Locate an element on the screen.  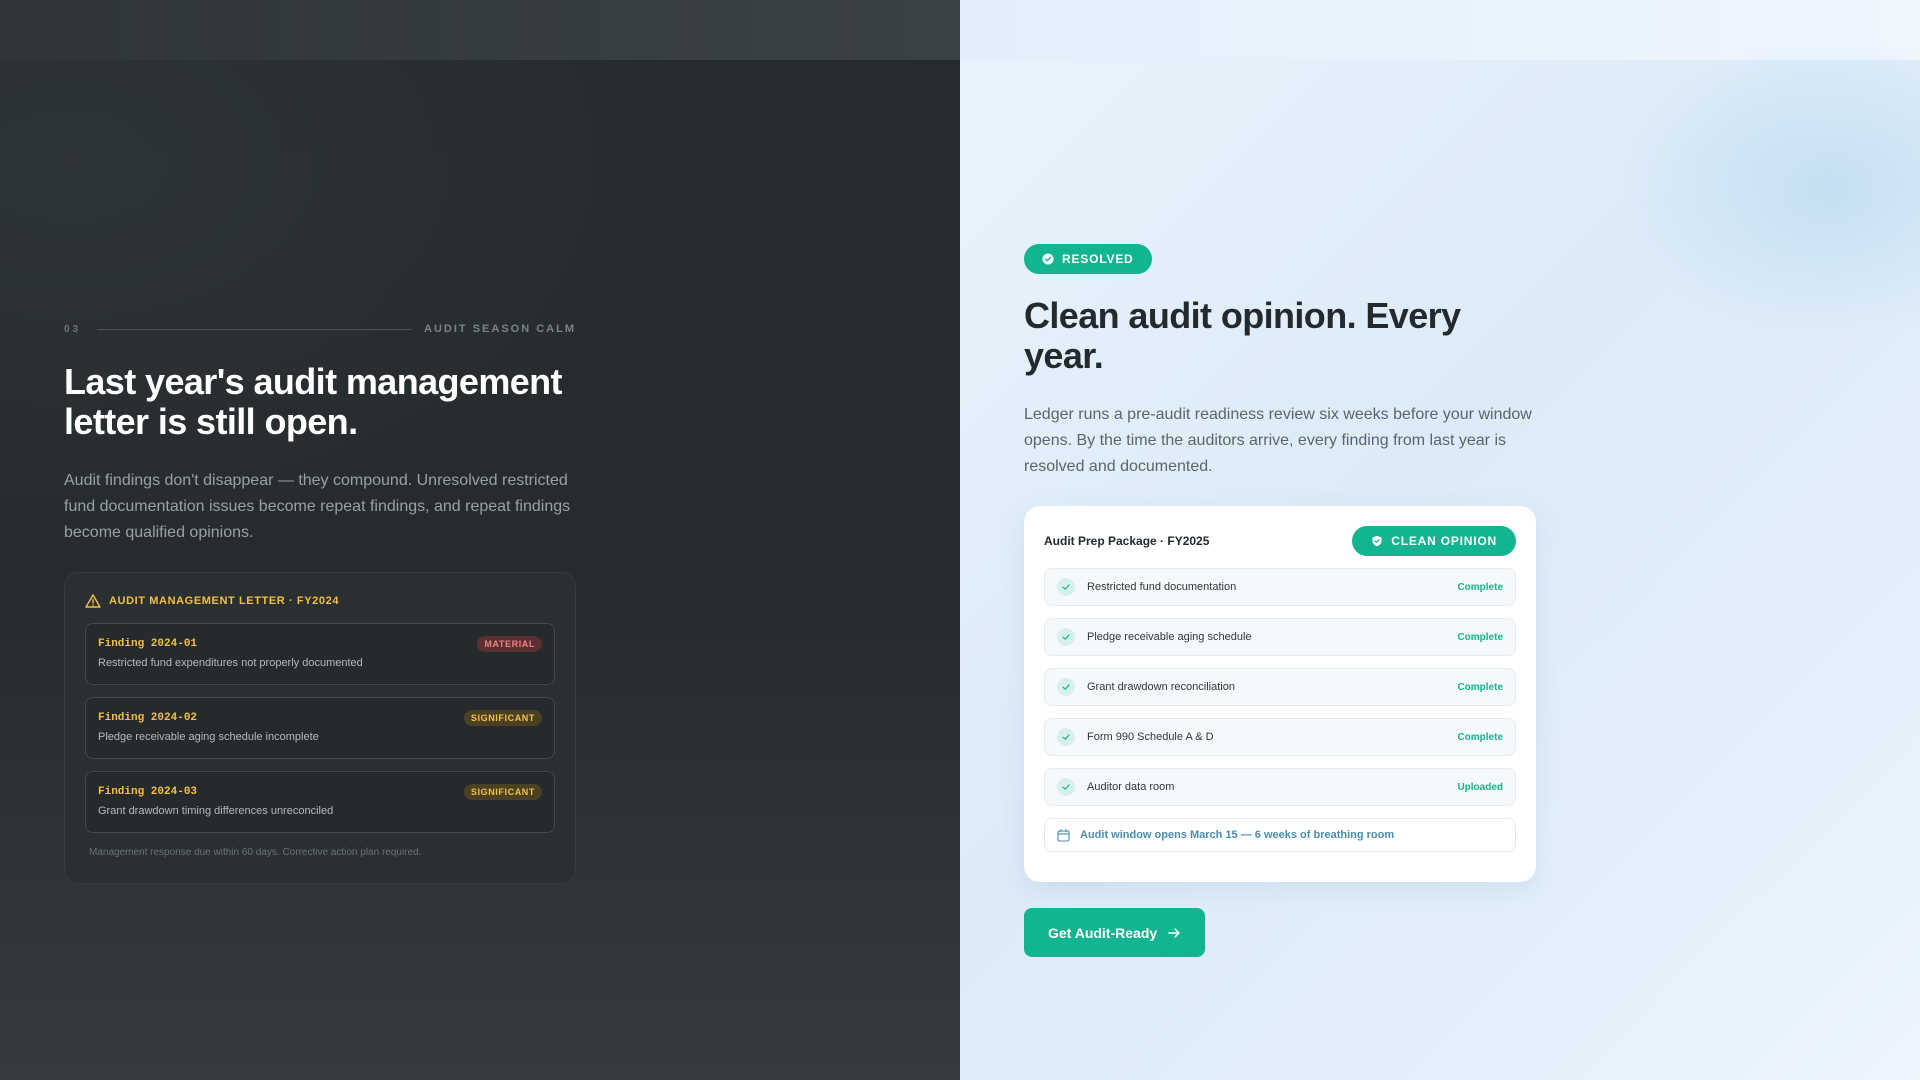
eyebrow-divider is located at coordinates (255, 329).